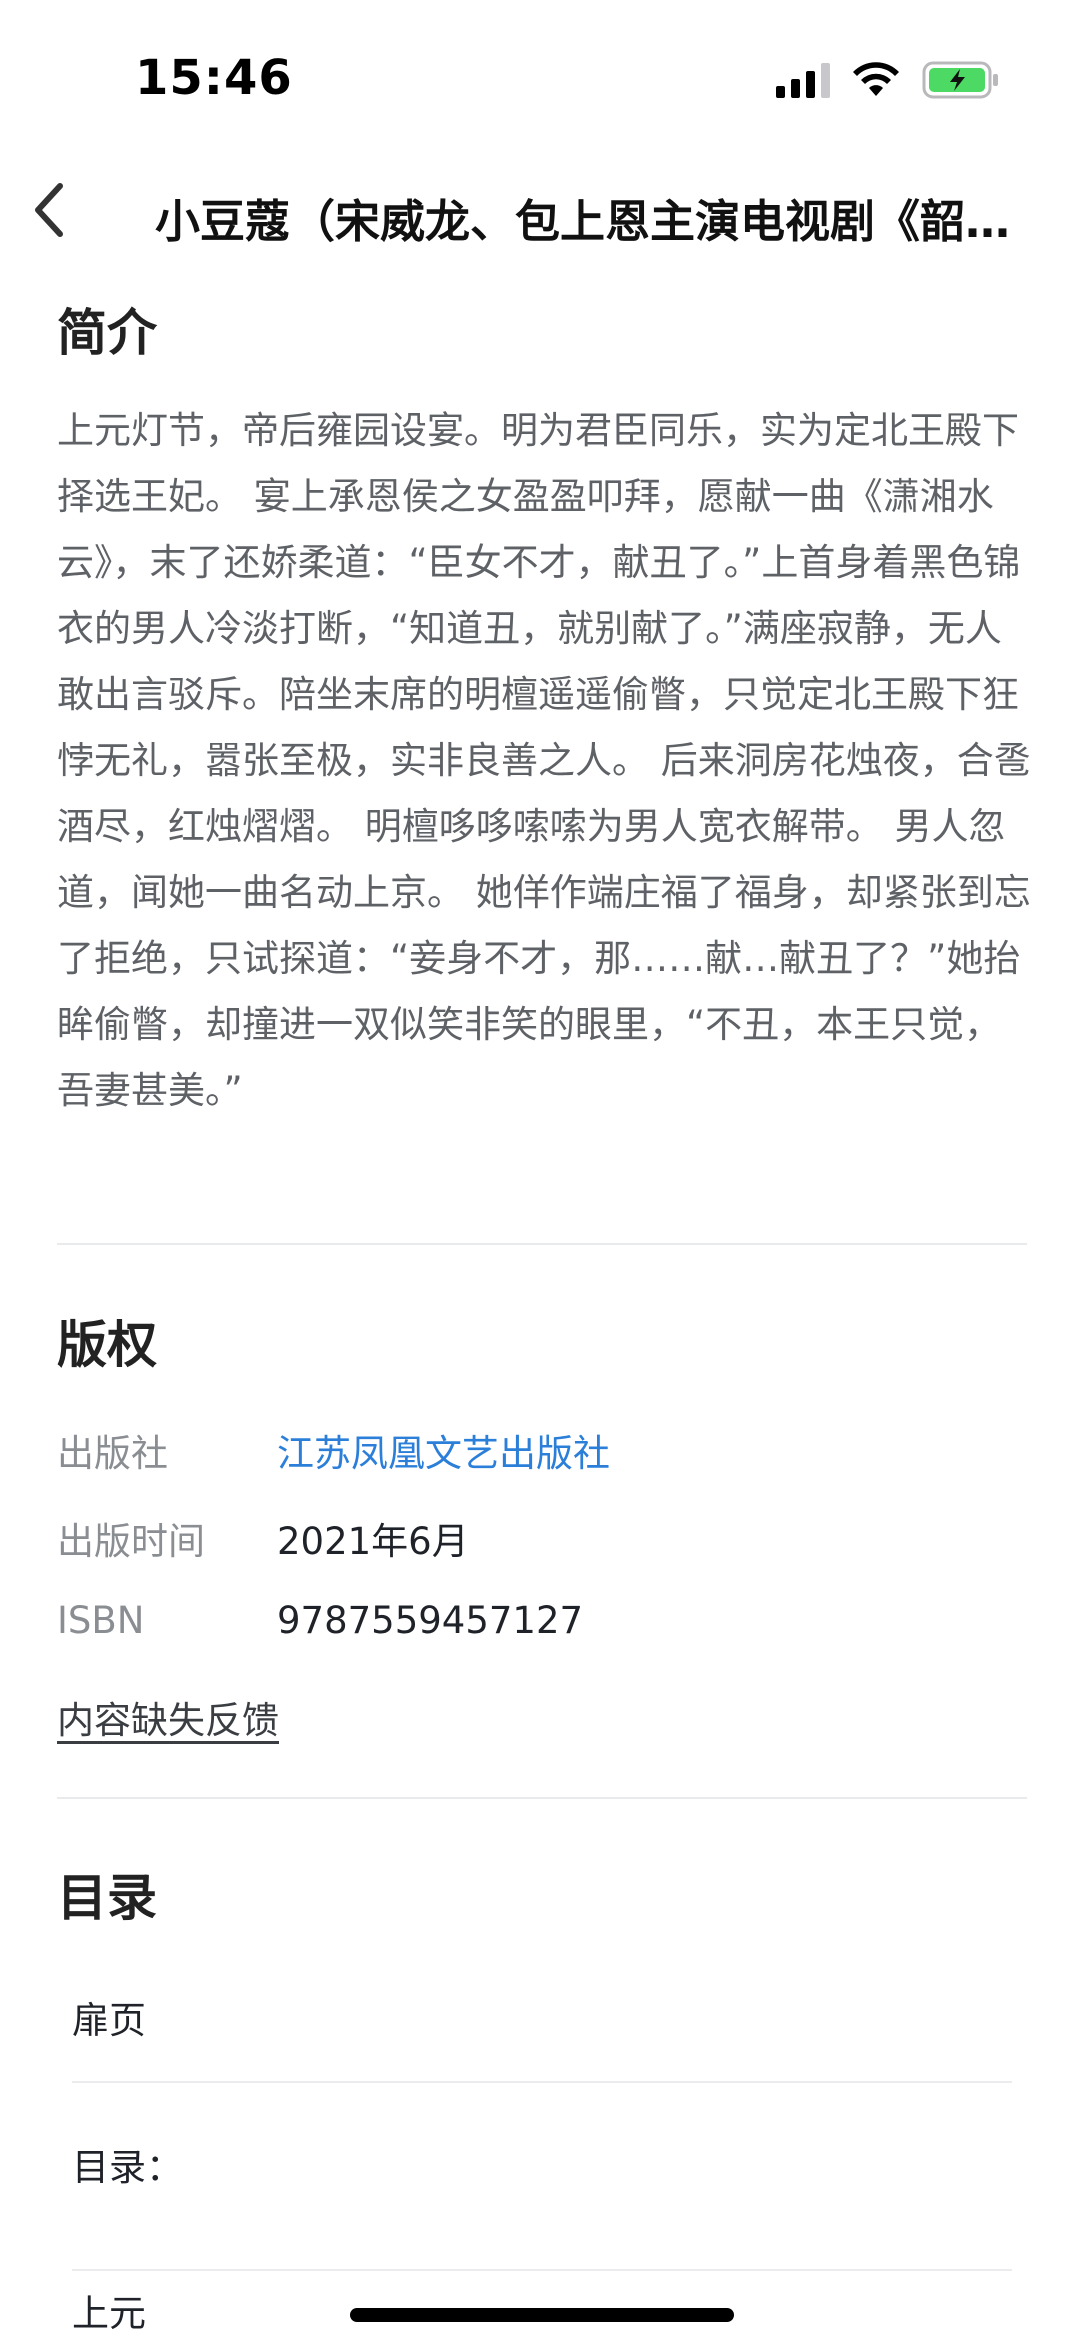  I want to click on intro-heading: 简介, so click(107, 333).